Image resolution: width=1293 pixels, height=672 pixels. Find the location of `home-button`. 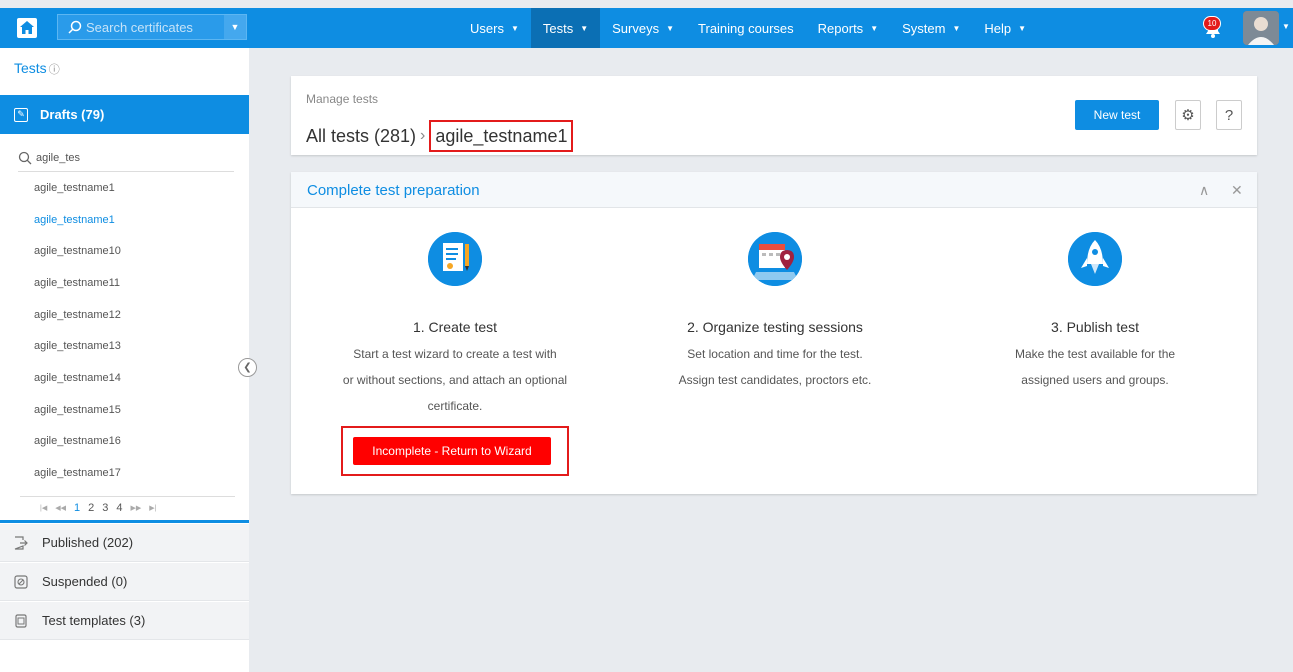

home-button is located at coordinates (27, 28).